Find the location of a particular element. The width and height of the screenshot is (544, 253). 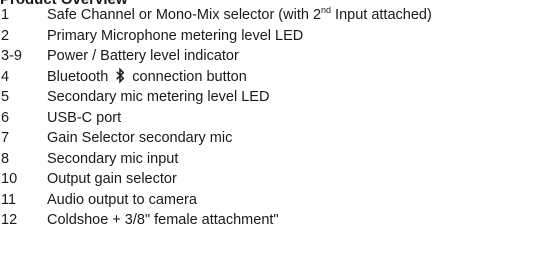

list-item: 4 Bluetooth connection button is located at coordinates (216, 77).